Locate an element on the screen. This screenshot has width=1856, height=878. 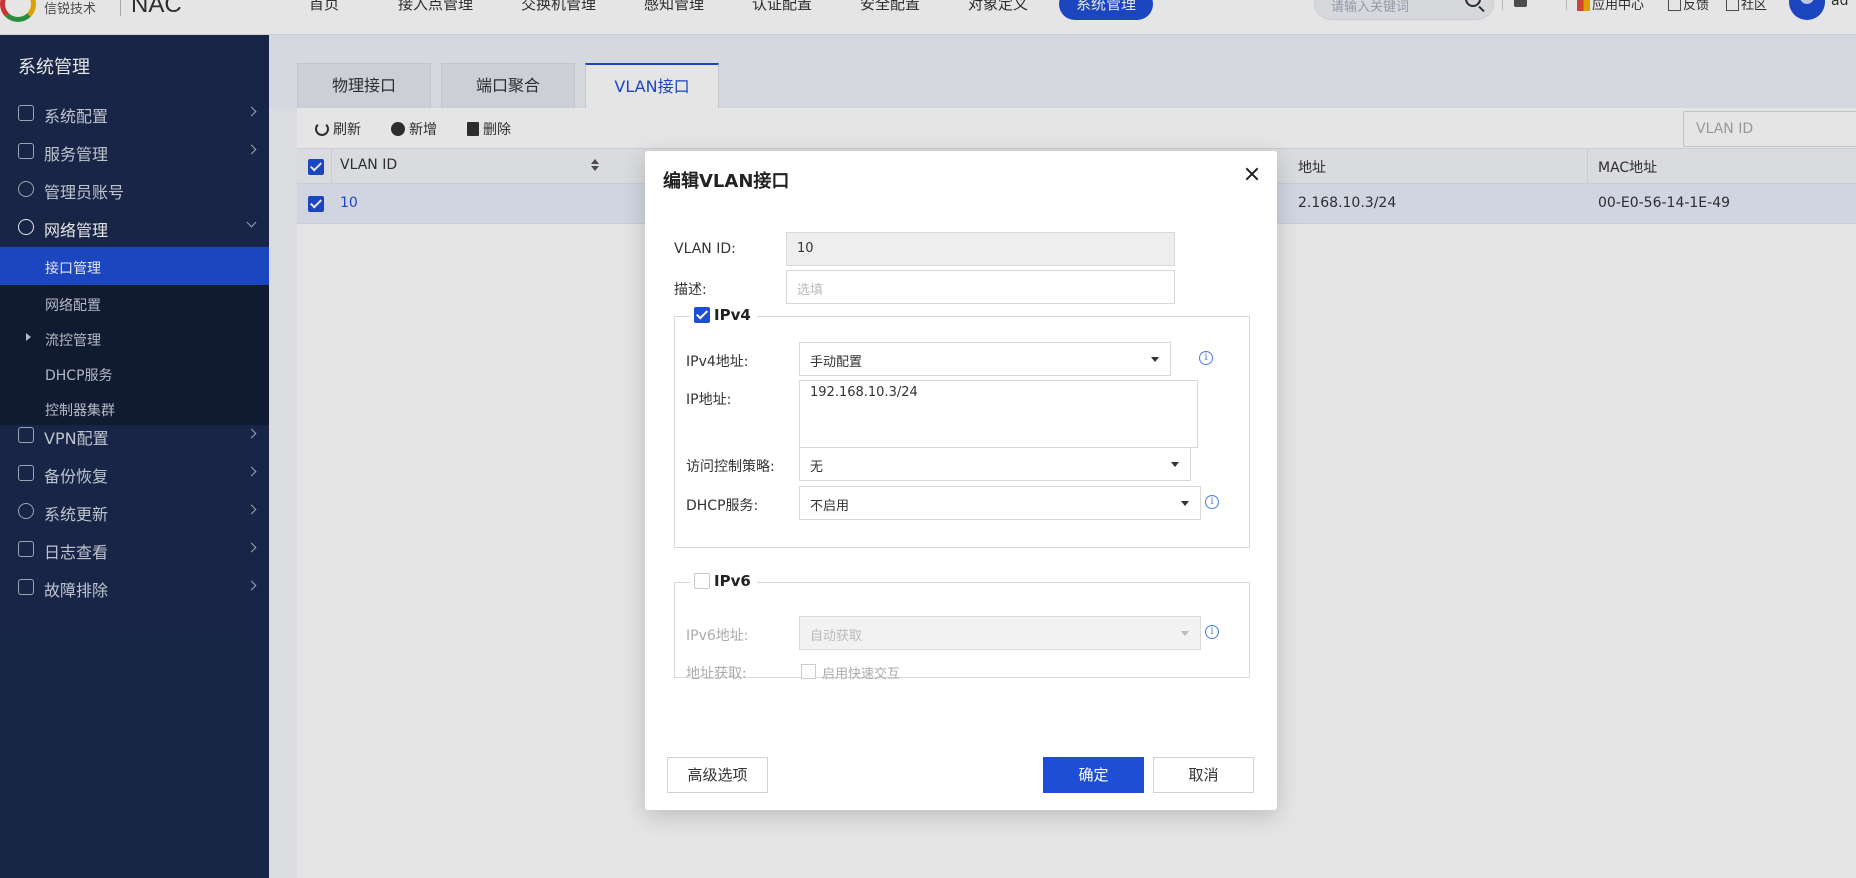
description-field: 选填 is located at coordinates (980, 287).